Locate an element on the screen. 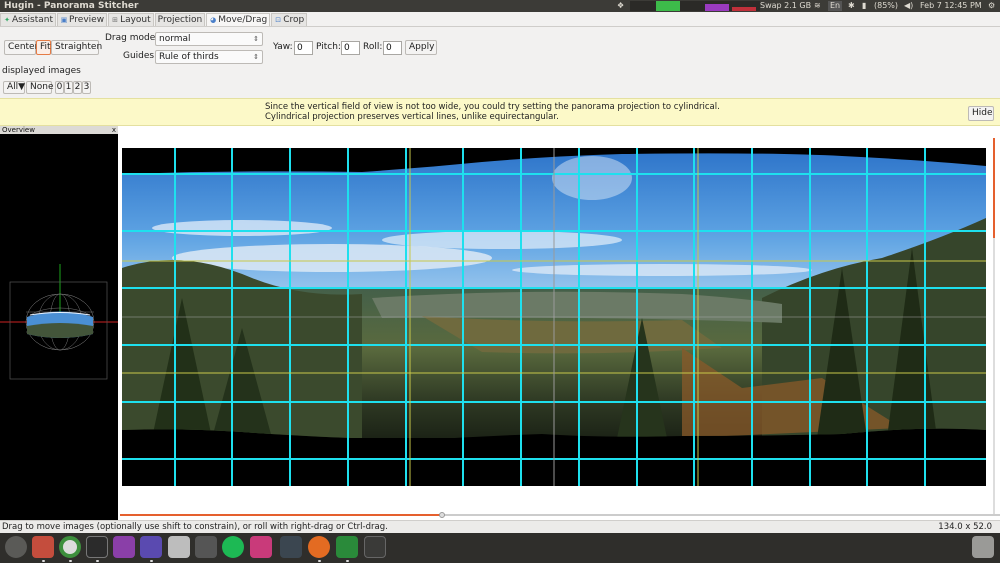 The height and width of the screenshot is (563, 1000). center-button: Center is located at coordinates (21, 47).